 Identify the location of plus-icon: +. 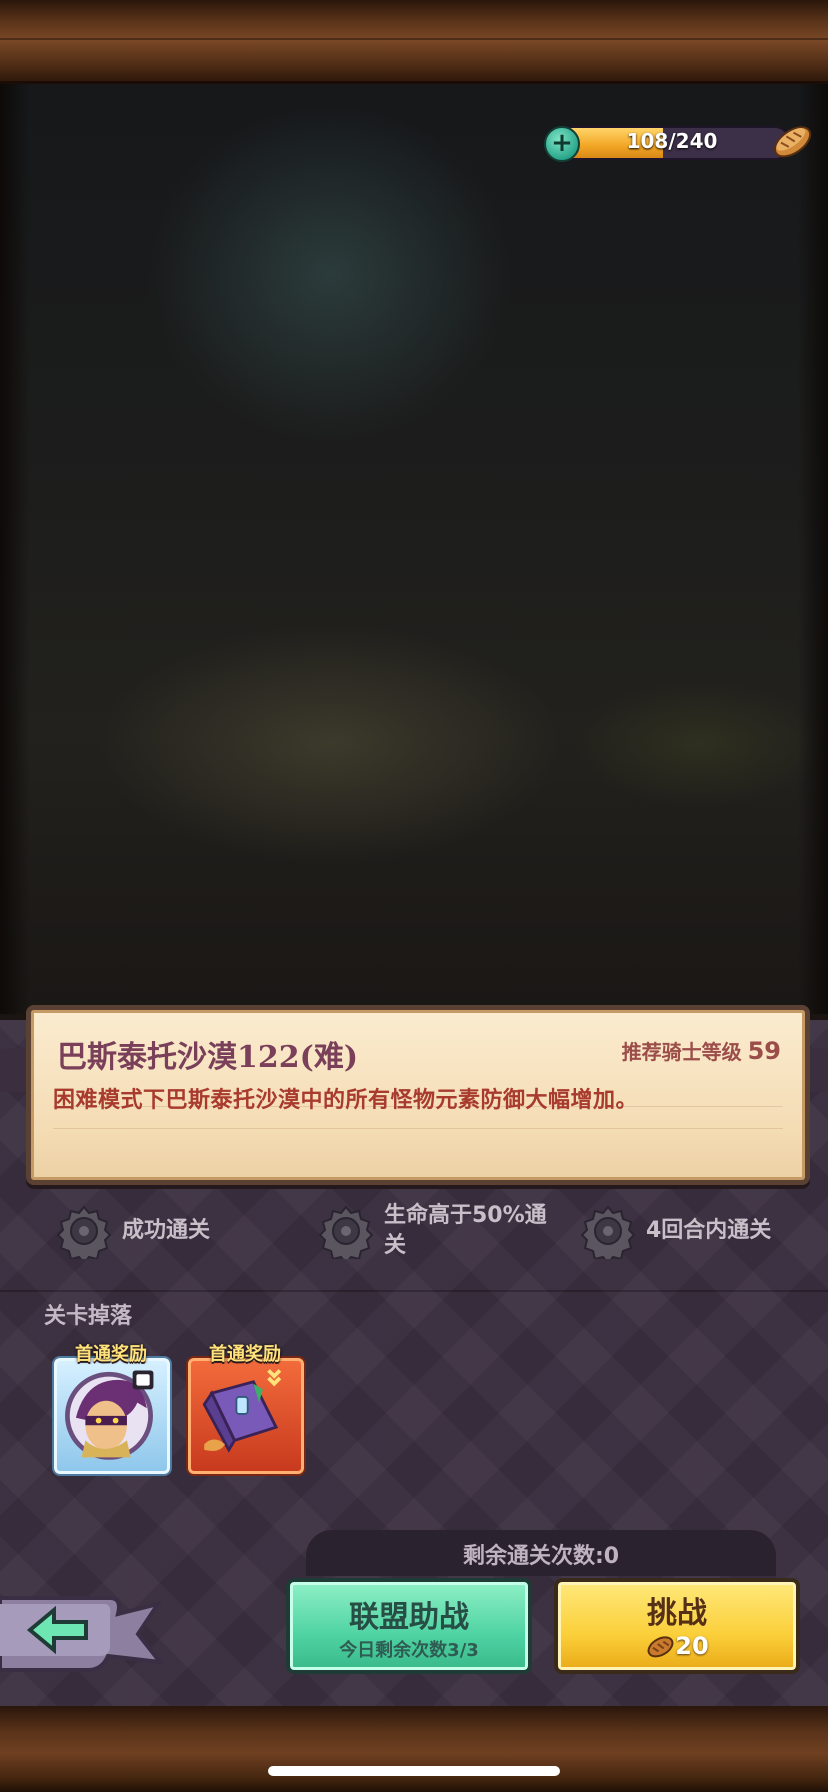
(562, 144).